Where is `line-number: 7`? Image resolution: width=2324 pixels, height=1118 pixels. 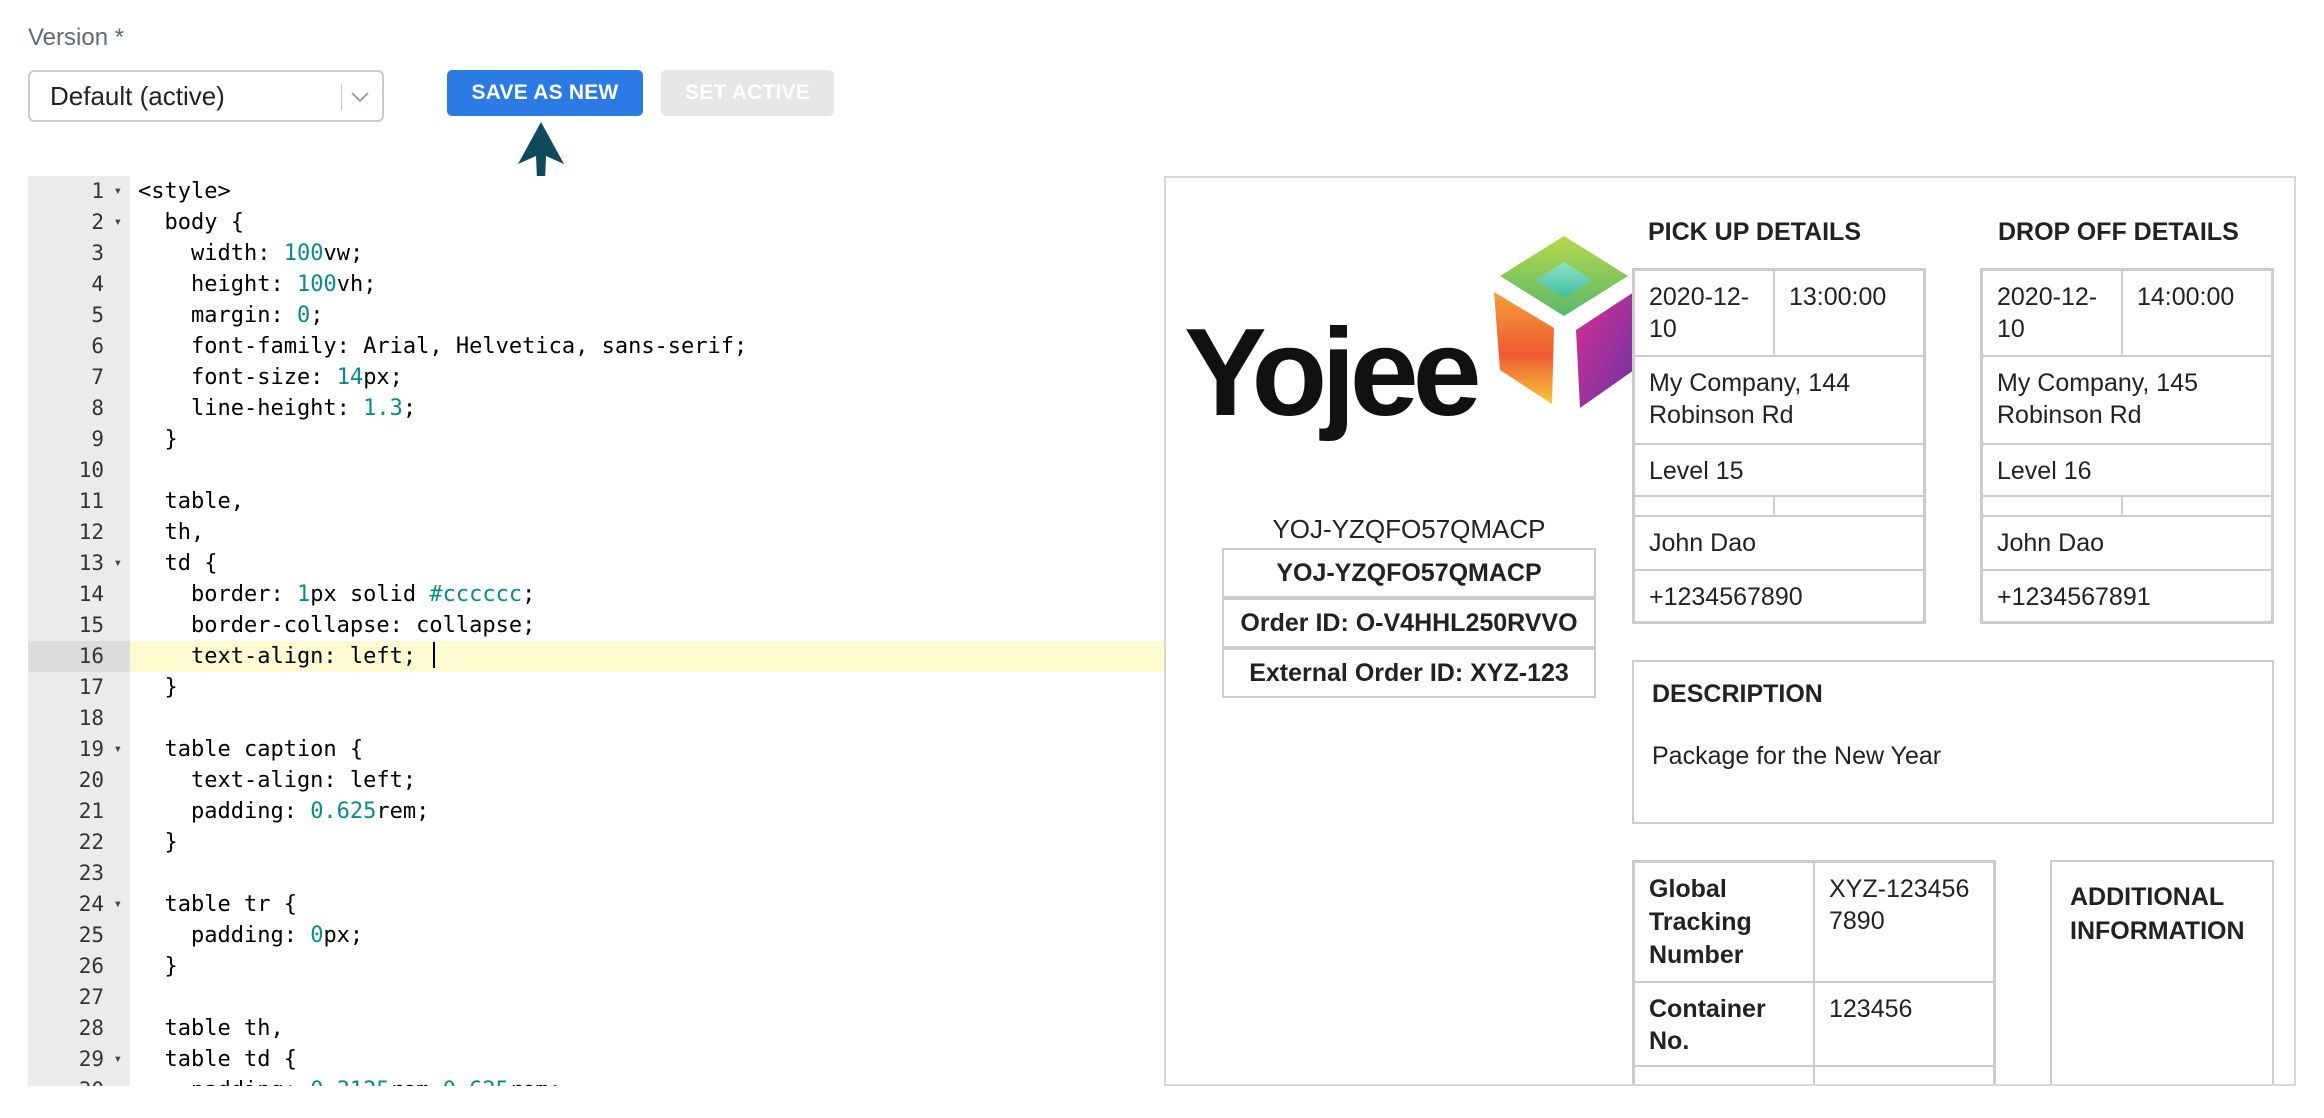
line-number: 7 is located at coordinates (79, 377).